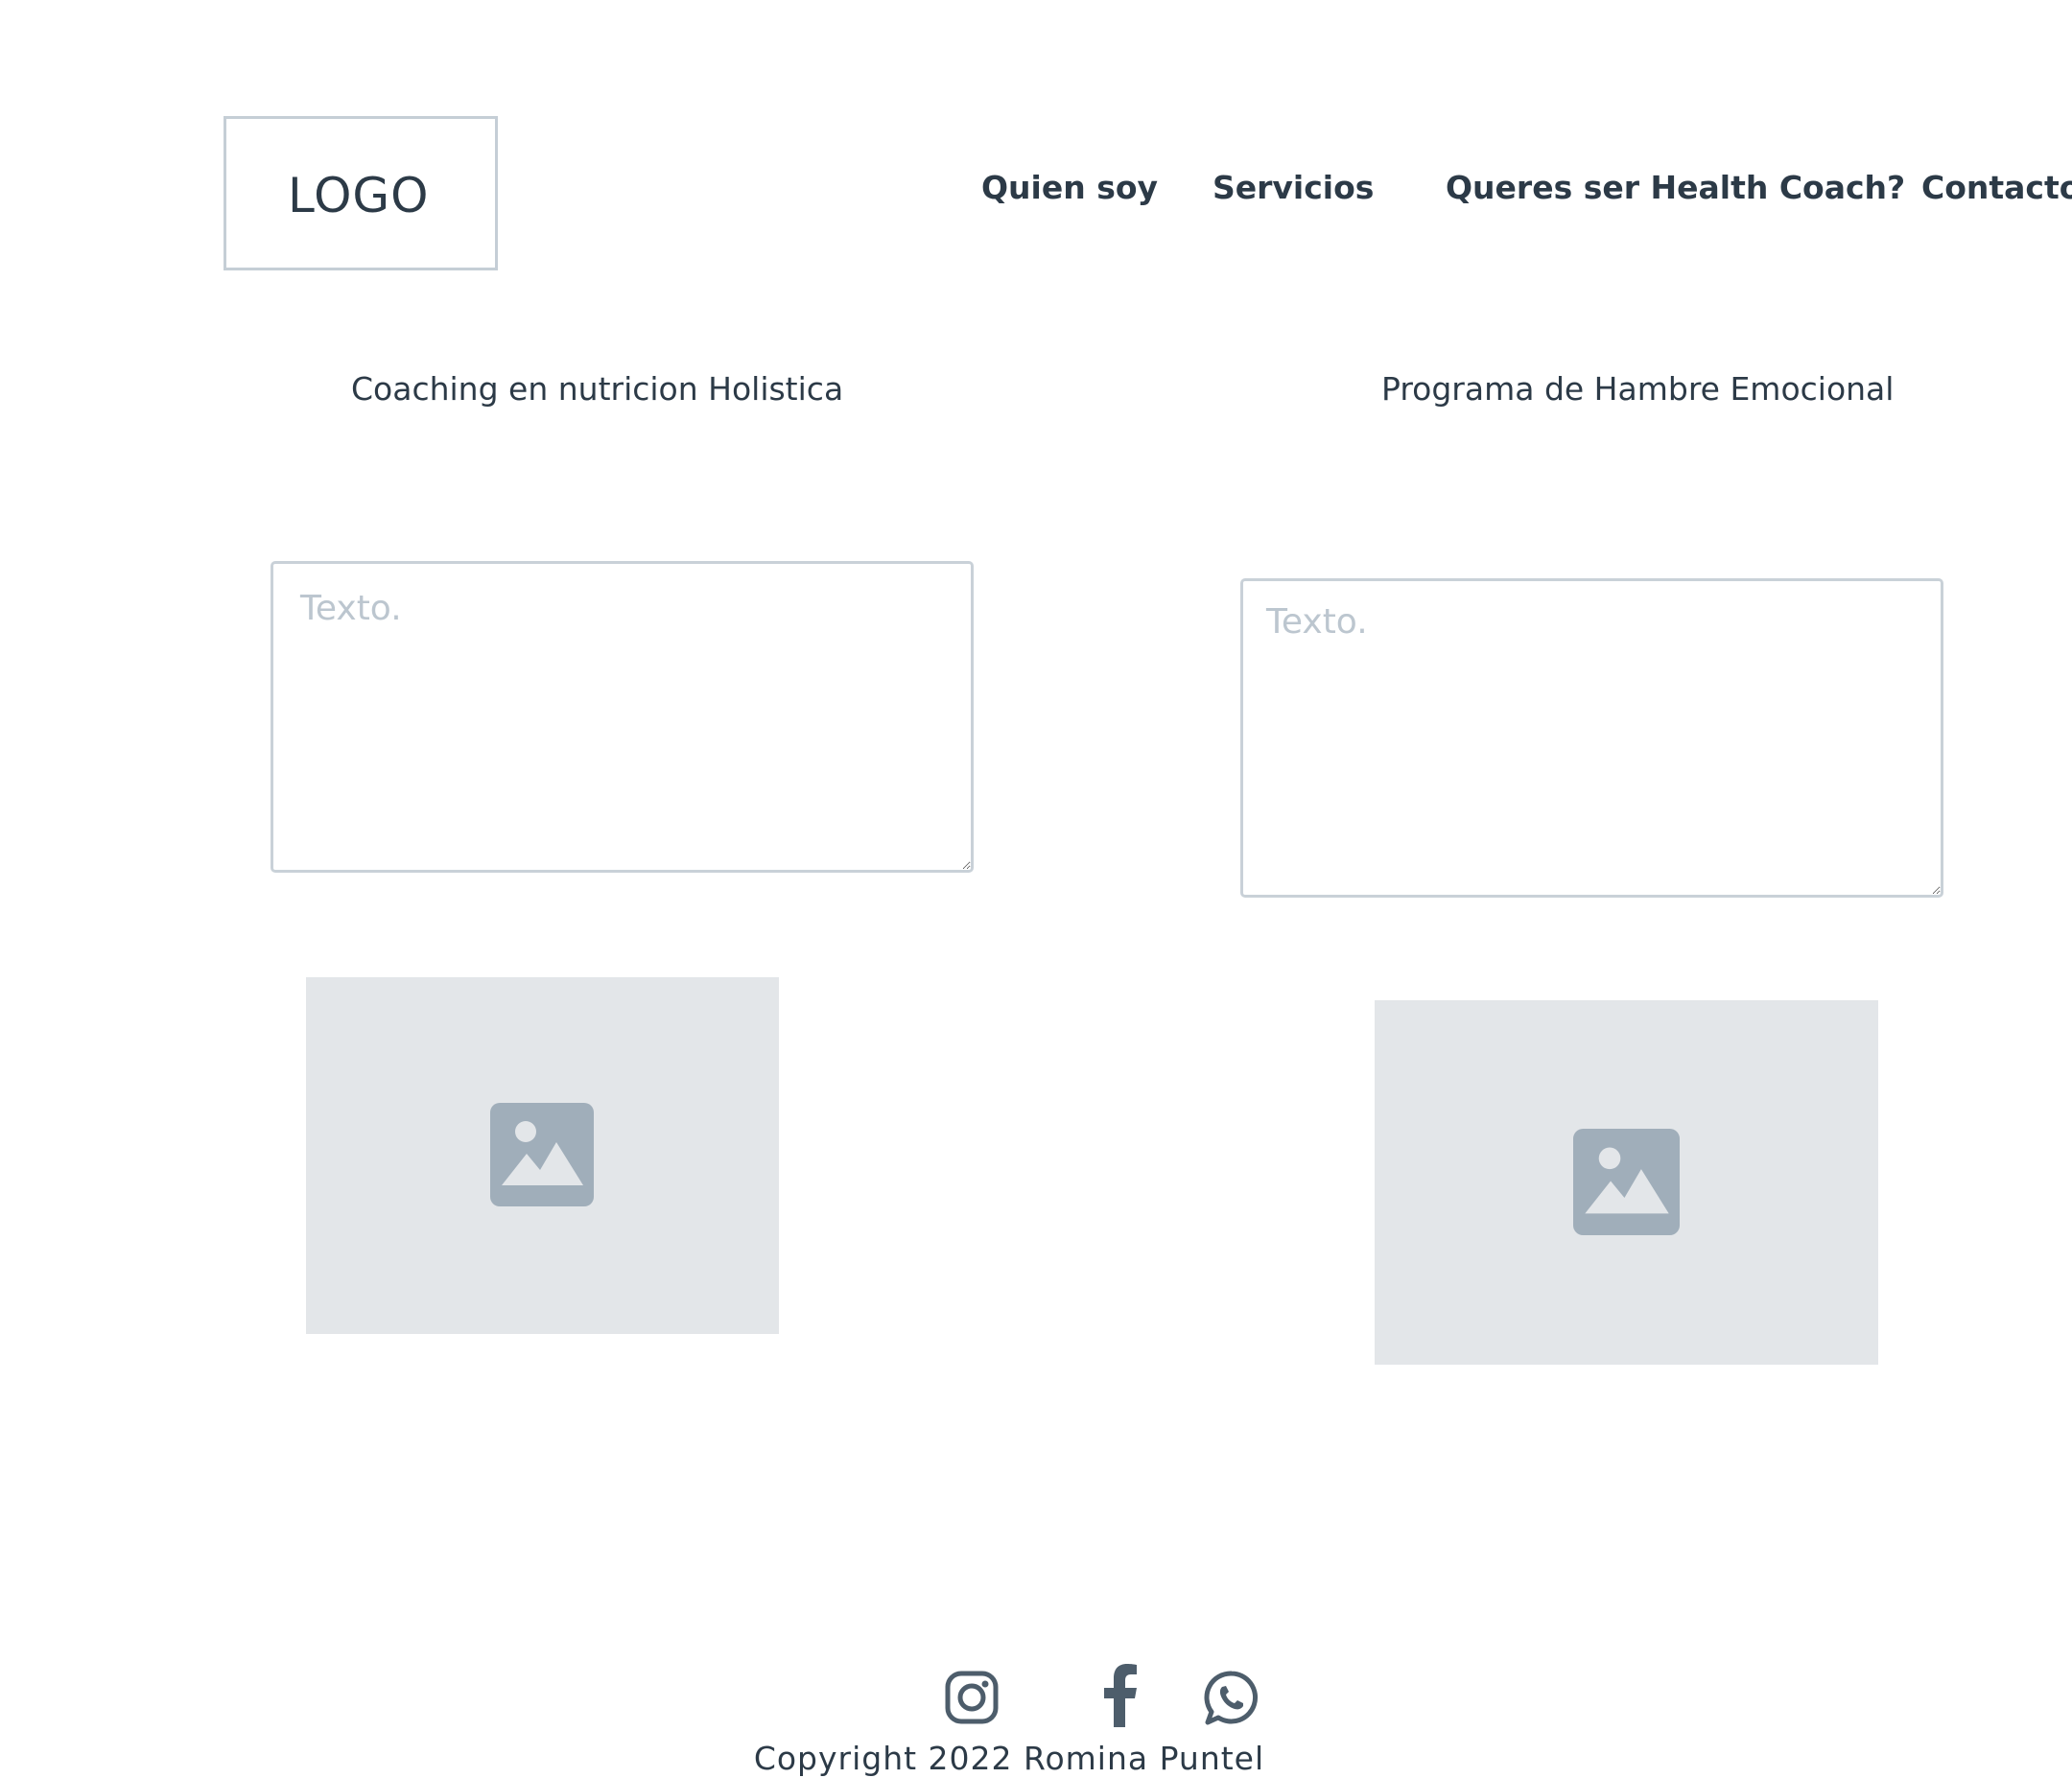 The image size is (2072, 1778). What do you see at coordinates (1675, 188) in the screenshot?
I see `nav-item-health-coach: Queres ser Health Coach?` at bounding box center [1675, 188].